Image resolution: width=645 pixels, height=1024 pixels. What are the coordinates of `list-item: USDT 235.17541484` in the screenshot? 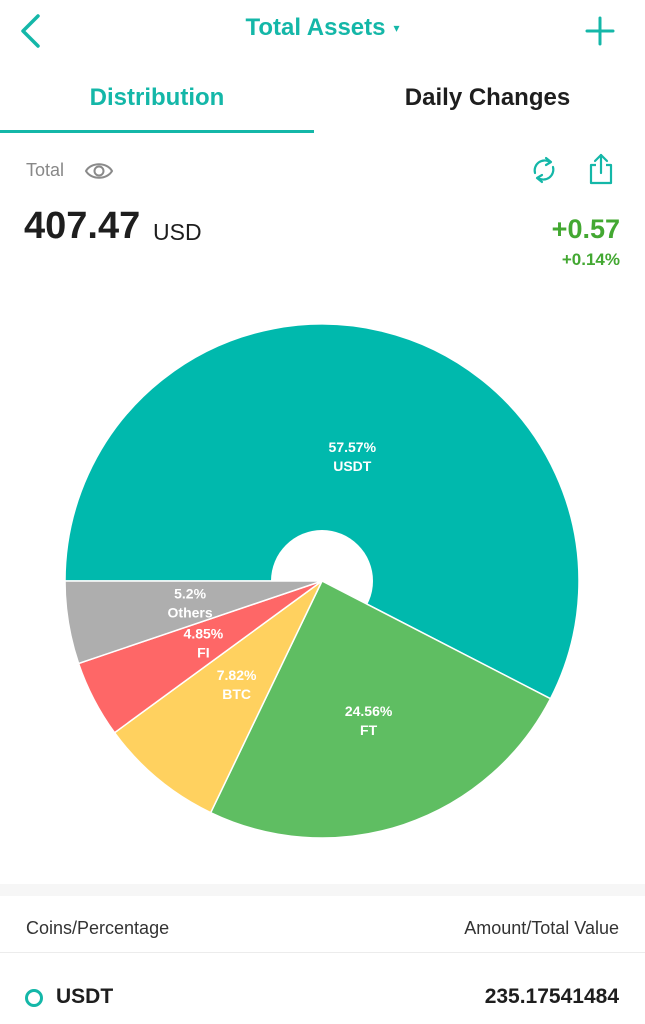 It's located at (322, 997).